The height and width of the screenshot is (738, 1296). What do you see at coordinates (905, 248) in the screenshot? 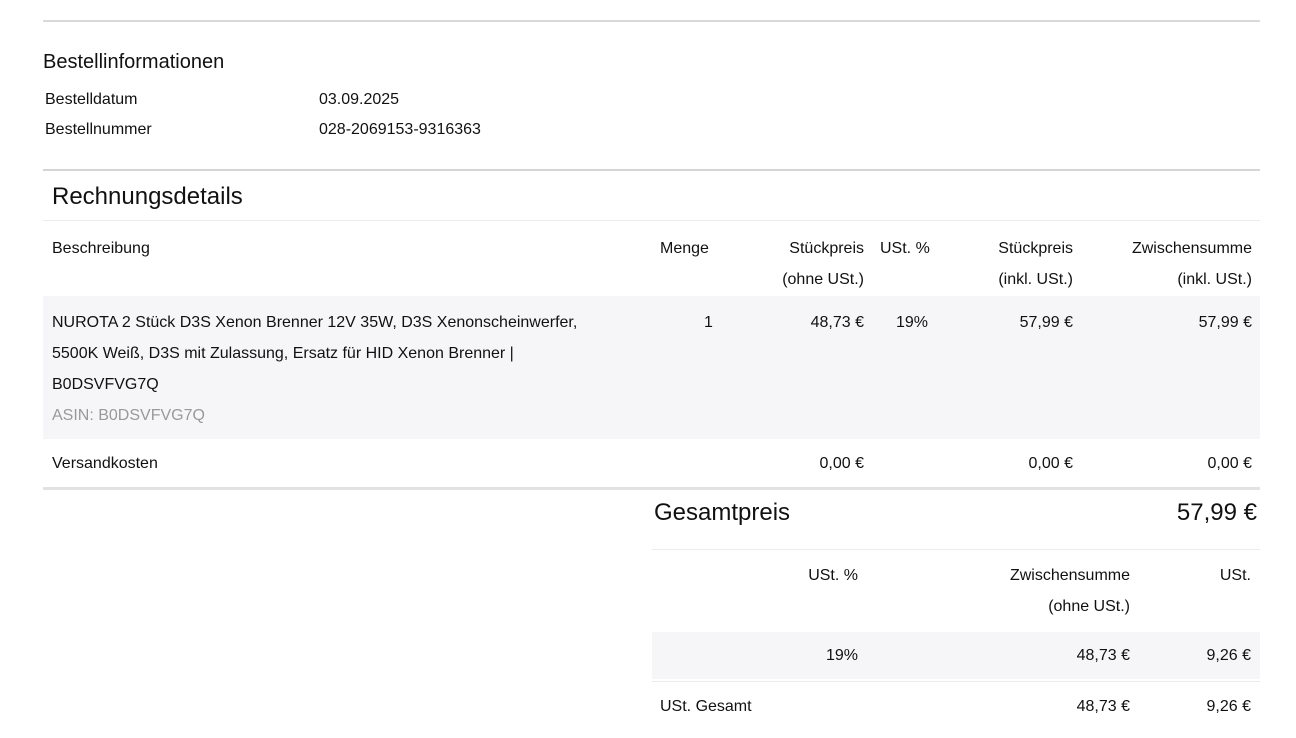
I see `header-vat-pct: USt. %` at bounding box center [905, 248].